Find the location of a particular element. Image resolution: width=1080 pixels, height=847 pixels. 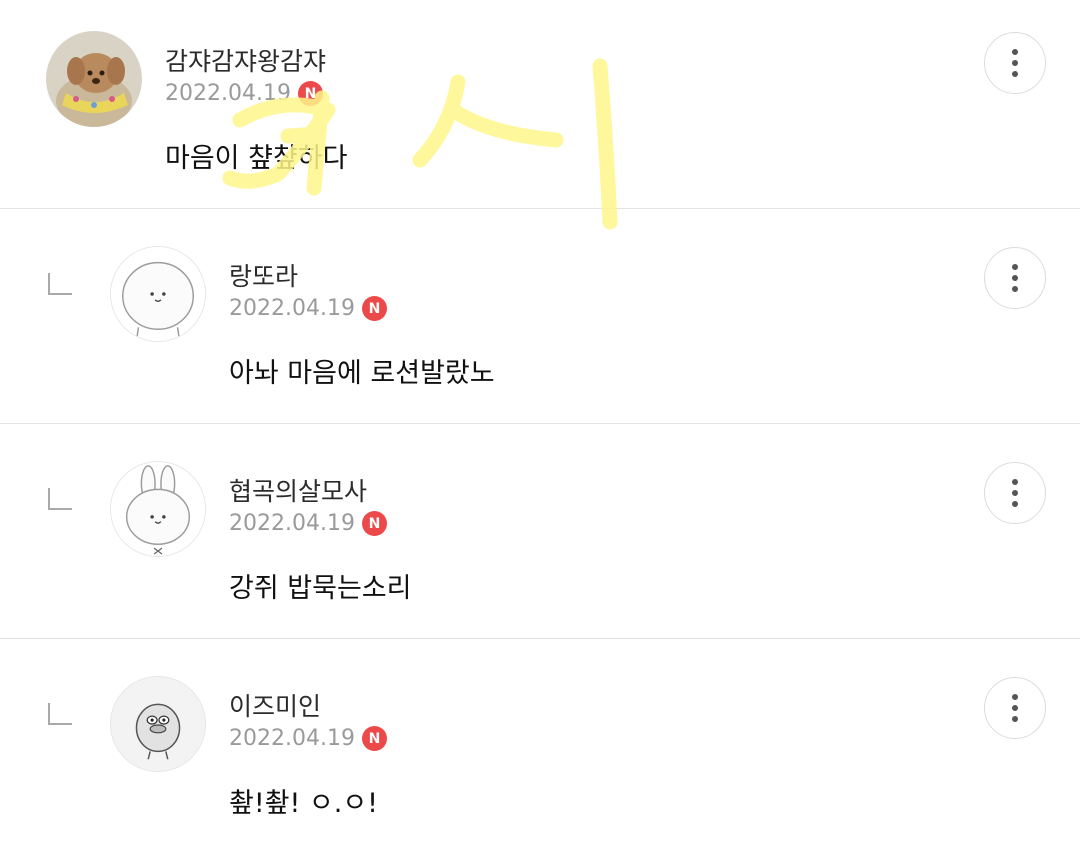

comment-author: 감쟈감쟈왕감쟈 is located at coordinates (245, 60).